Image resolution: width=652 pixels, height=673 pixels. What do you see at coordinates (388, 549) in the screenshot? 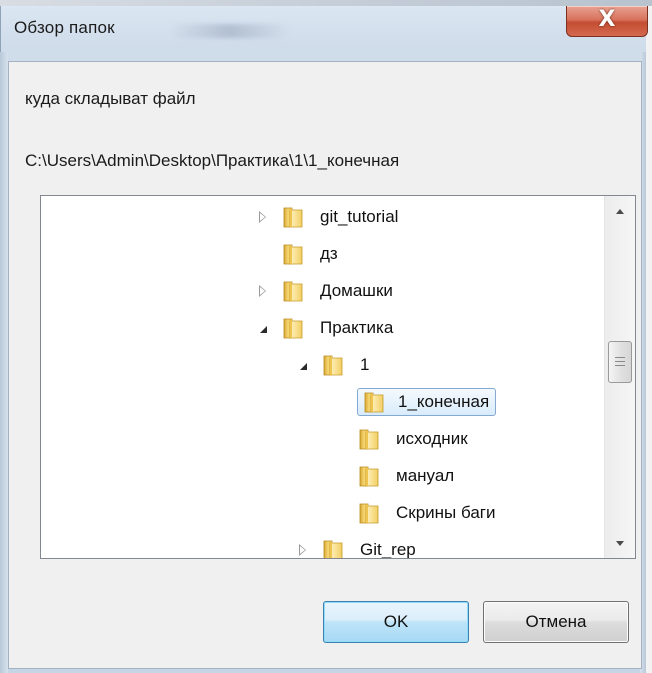
I see `tree-item-label: Git_rep` at bounding box center [388, 549].